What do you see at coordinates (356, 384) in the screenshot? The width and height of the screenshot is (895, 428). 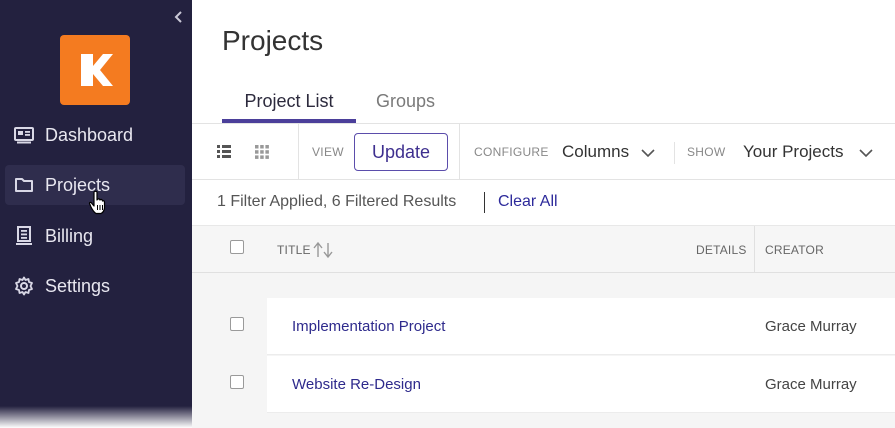 I see `project-title-link: Website Re-Design` at bounding box center [356, 384].